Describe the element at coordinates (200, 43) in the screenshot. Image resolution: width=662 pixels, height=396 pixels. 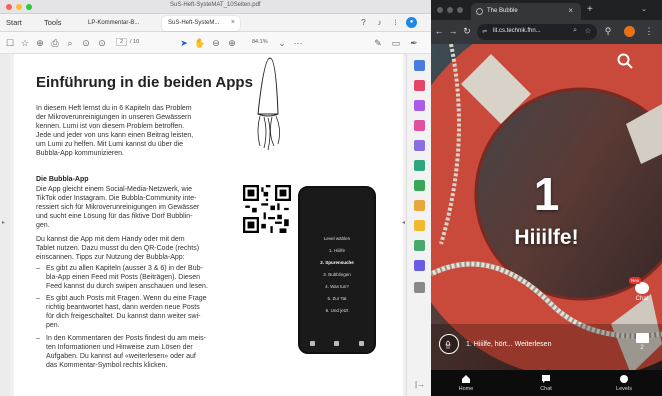
I see `hand-tool-icon: ✋` at that location.